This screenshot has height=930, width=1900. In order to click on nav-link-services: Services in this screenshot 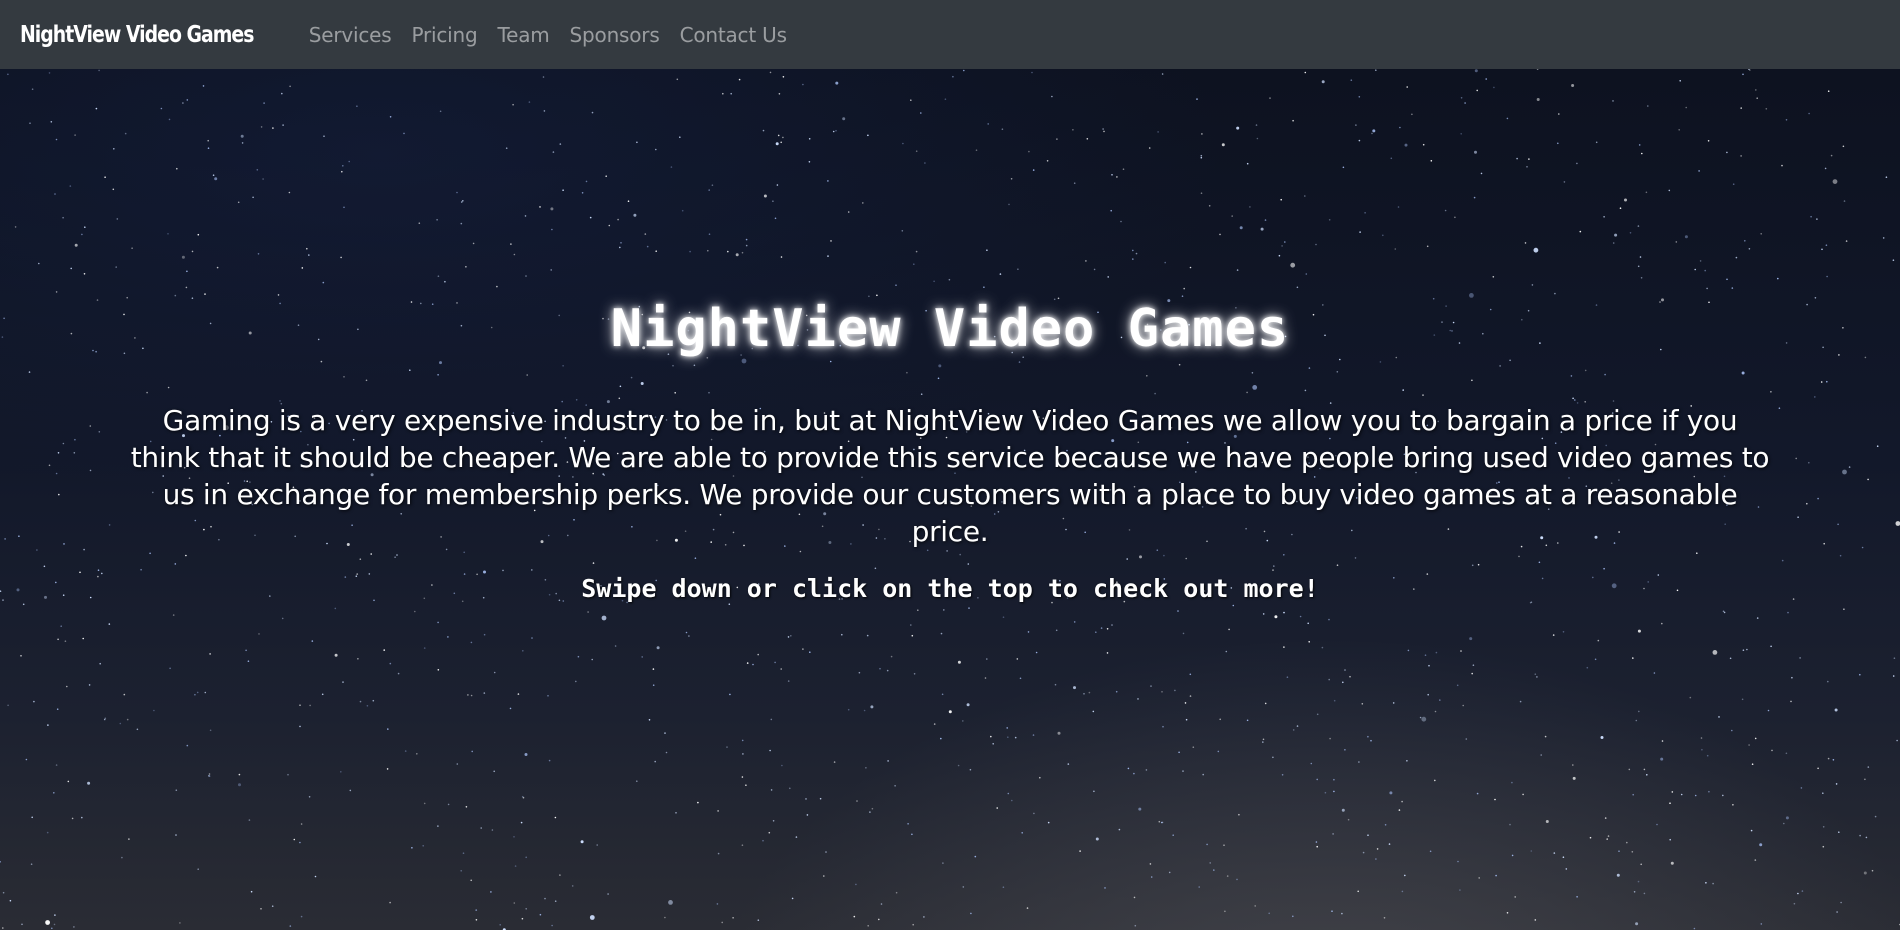, I will do `click(350, 35)`.